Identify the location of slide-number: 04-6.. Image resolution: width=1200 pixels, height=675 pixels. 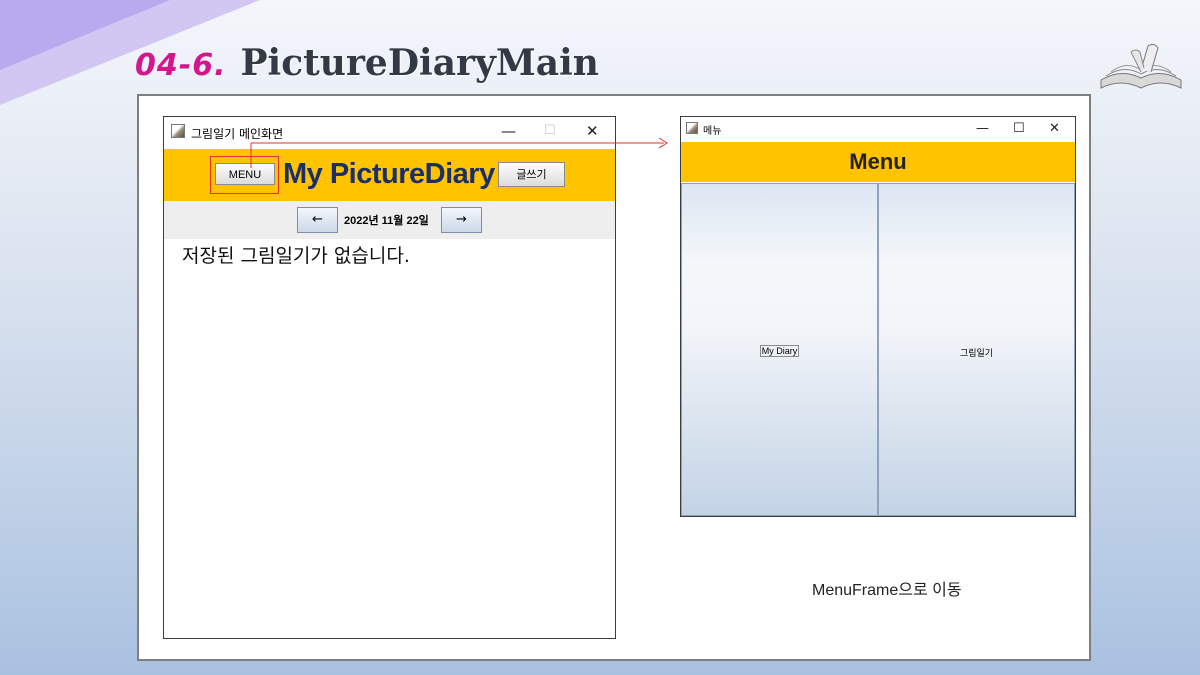
(181, 65).